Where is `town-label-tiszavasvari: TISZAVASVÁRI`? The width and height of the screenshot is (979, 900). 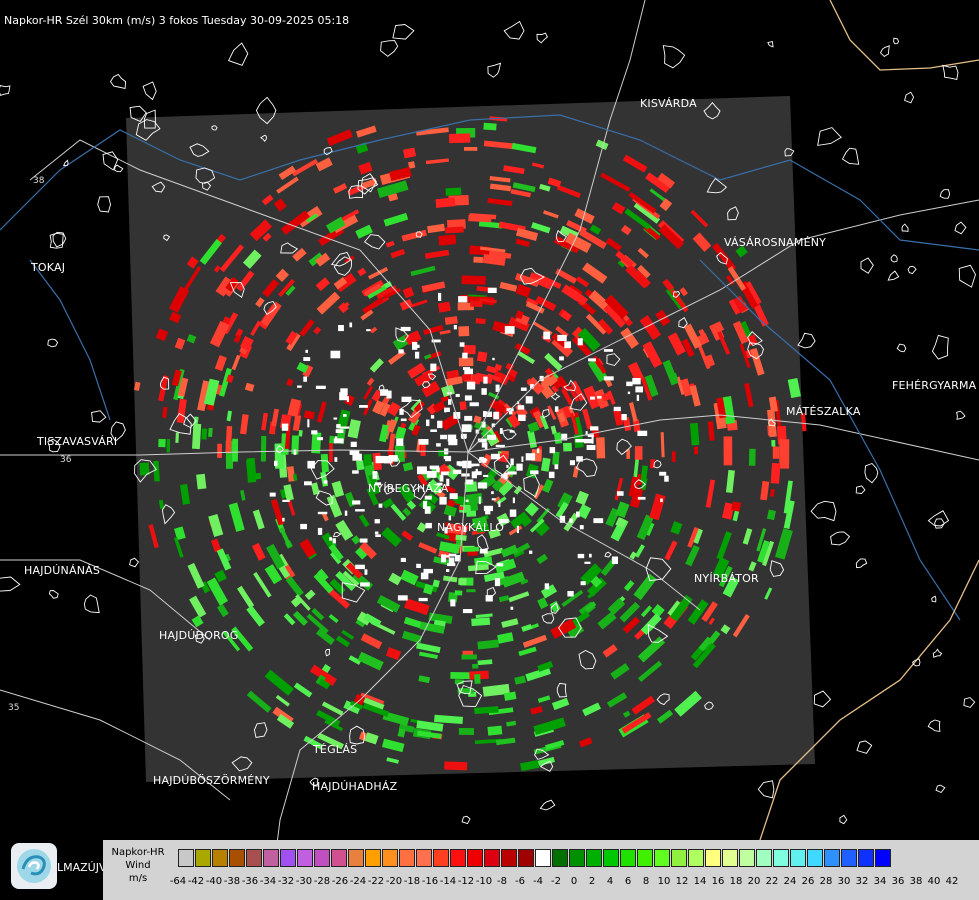
town-label-tiszavasvari: TISZAVASVÁRI is located at coordinates (77, 441).